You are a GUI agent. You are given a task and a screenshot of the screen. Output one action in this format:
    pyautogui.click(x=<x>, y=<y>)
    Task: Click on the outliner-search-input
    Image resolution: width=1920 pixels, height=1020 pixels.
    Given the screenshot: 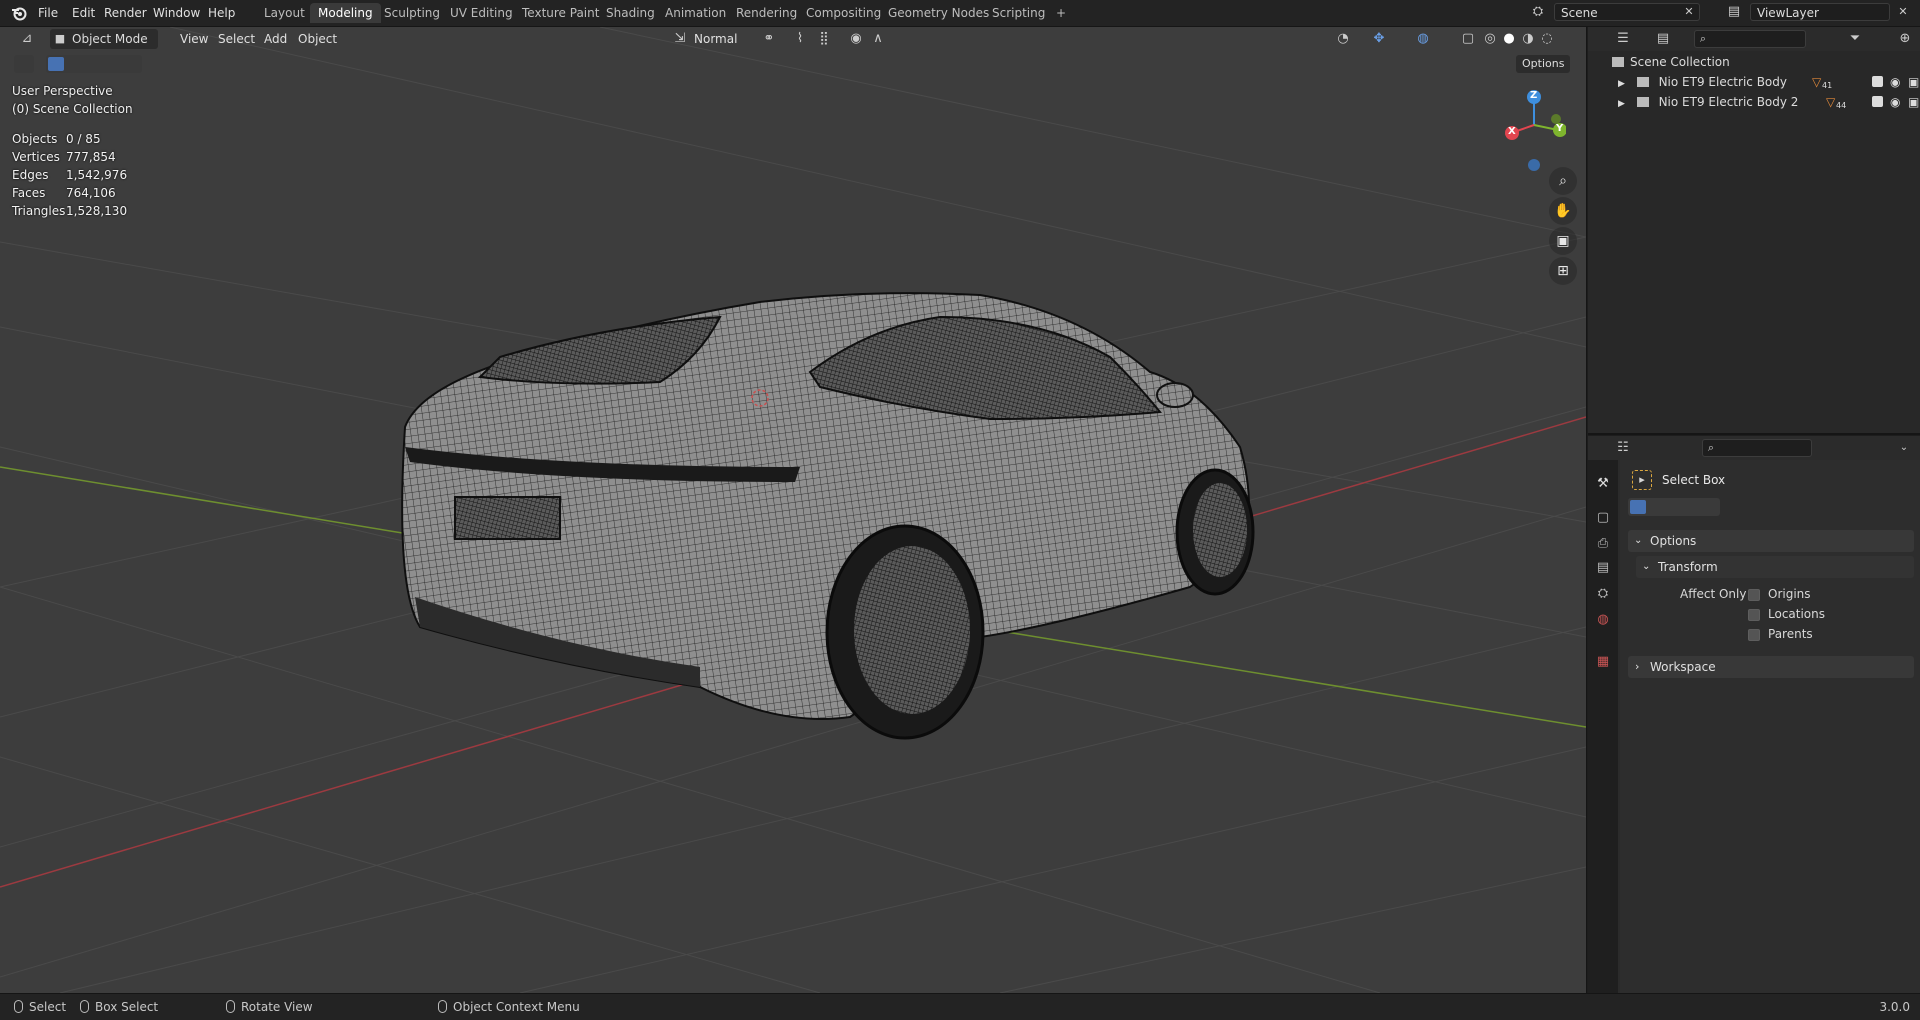 What is the action you would take?
    pyautogui.click(x=1750, y=39)
    